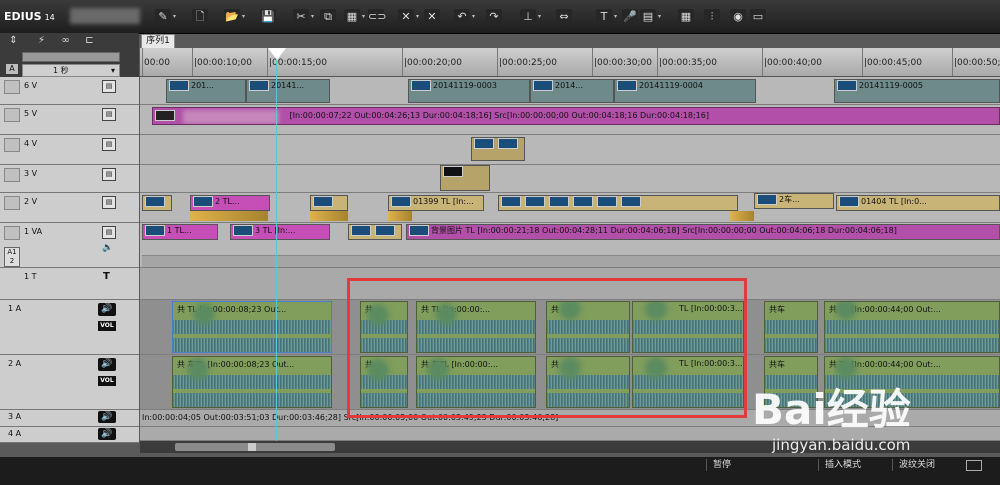  Describe the element at coordinates (432, 17) in the screenshot. I see `delete-icon: ✕` at that location.